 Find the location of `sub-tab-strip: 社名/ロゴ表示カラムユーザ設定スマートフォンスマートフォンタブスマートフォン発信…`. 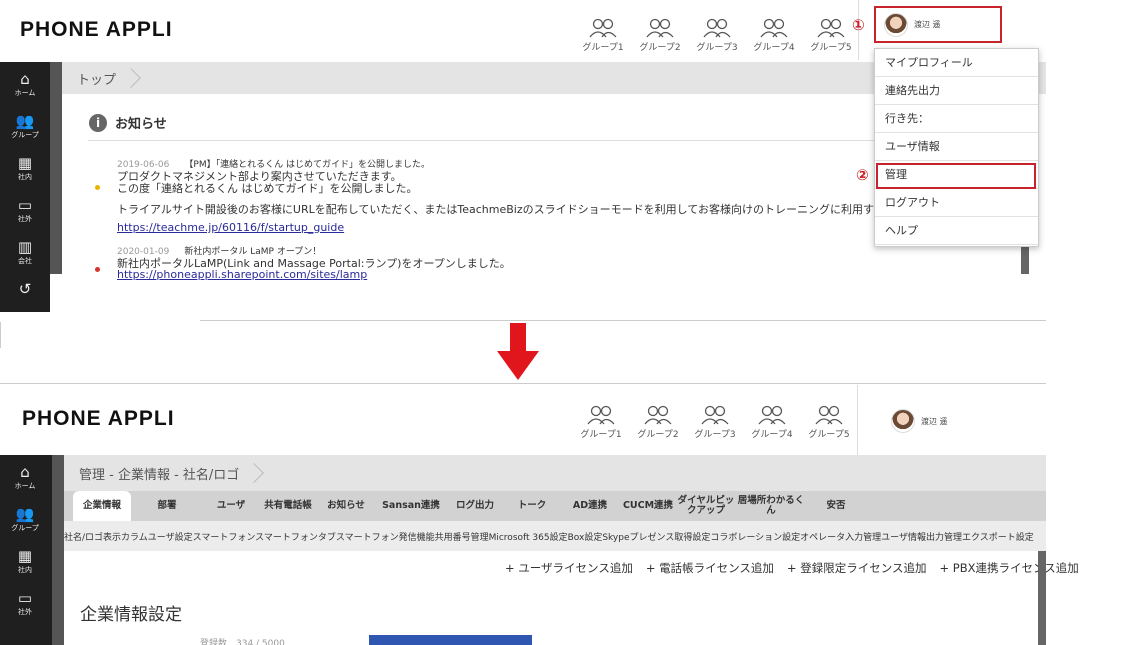

sub-tab-strip: 社名/ロゴ表示カラムユーザ設定スマートフォンスマートフォンタブスマートフォン発信… is located at coordinates (549, 536).